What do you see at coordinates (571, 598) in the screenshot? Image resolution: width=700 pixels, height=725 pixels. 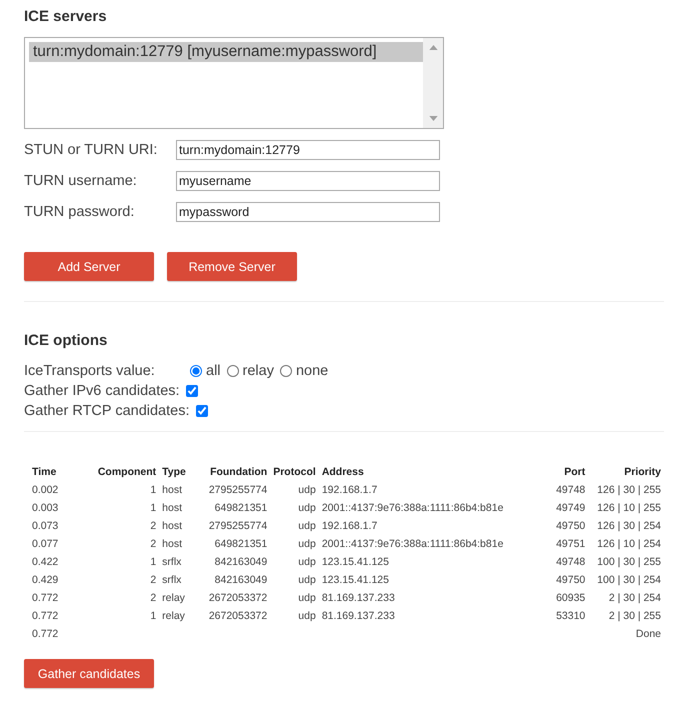 I see `table-cell: 60935` at bounding box center [571, 598].